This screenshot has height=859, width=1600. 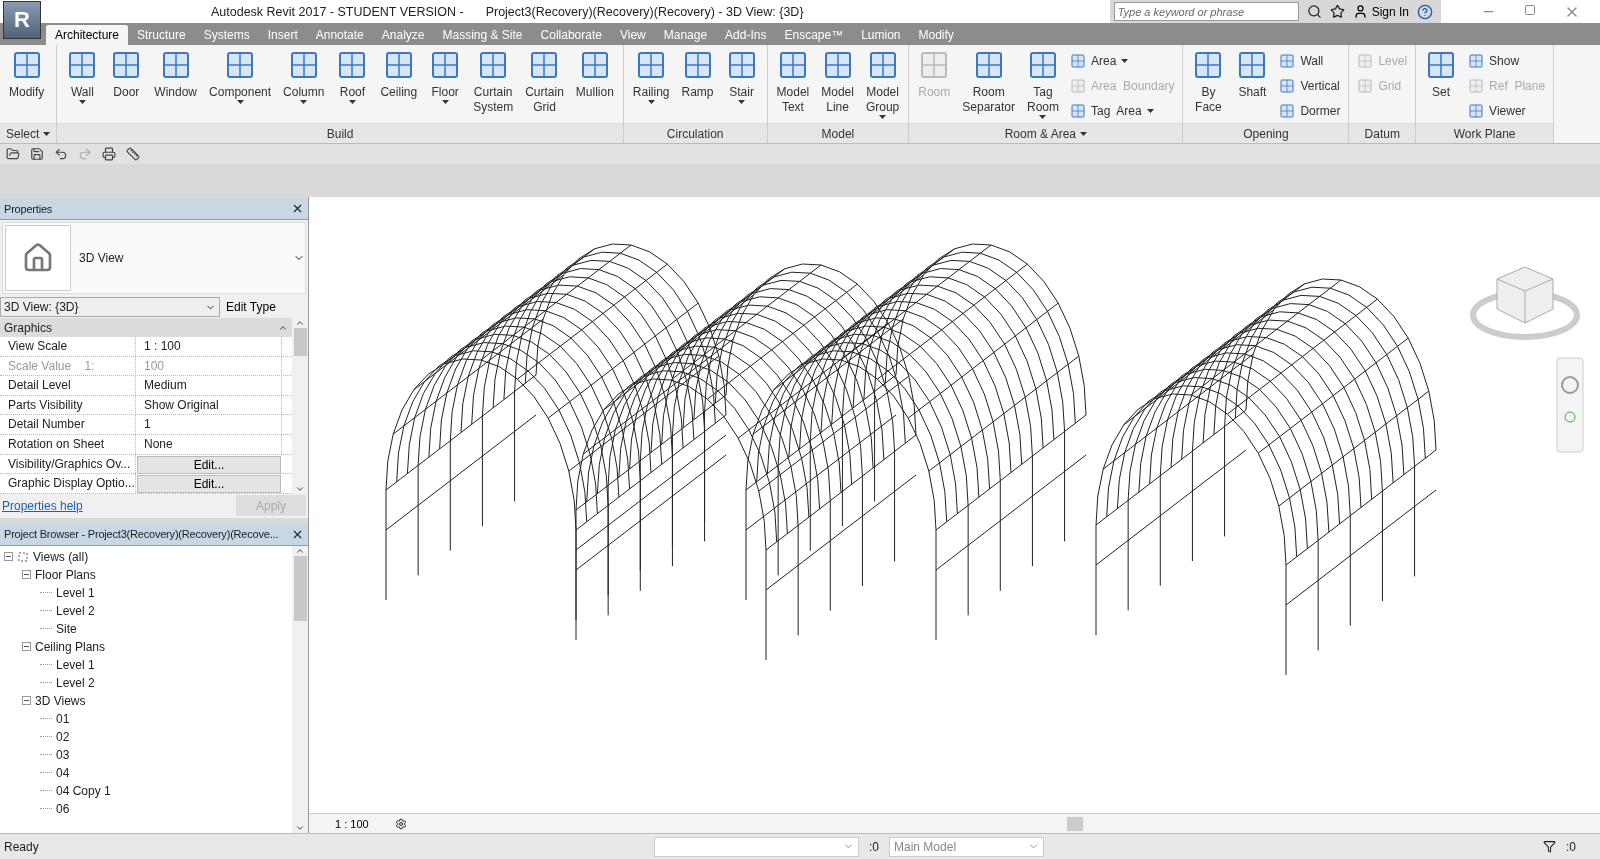 What do you see at coordinates (1310, 111) in the screenshot?
I see `ribbon-tool-button: Dormer` at bounding box center [1310, 111].